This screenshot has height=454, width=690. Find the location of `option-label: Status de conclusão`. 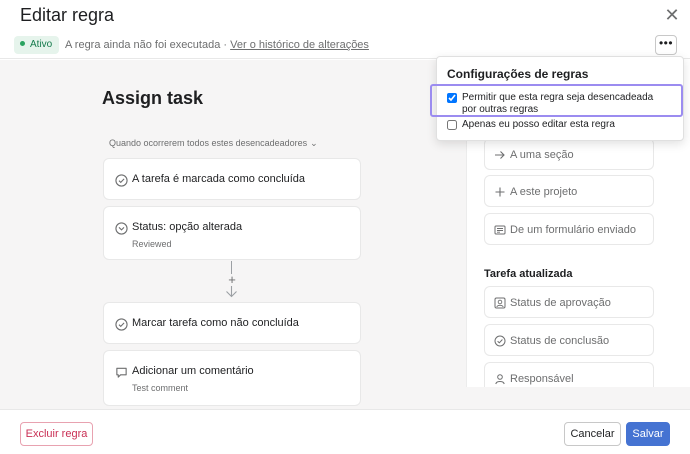

option-label: Status de conclusão is located at coordinates (560, 341).